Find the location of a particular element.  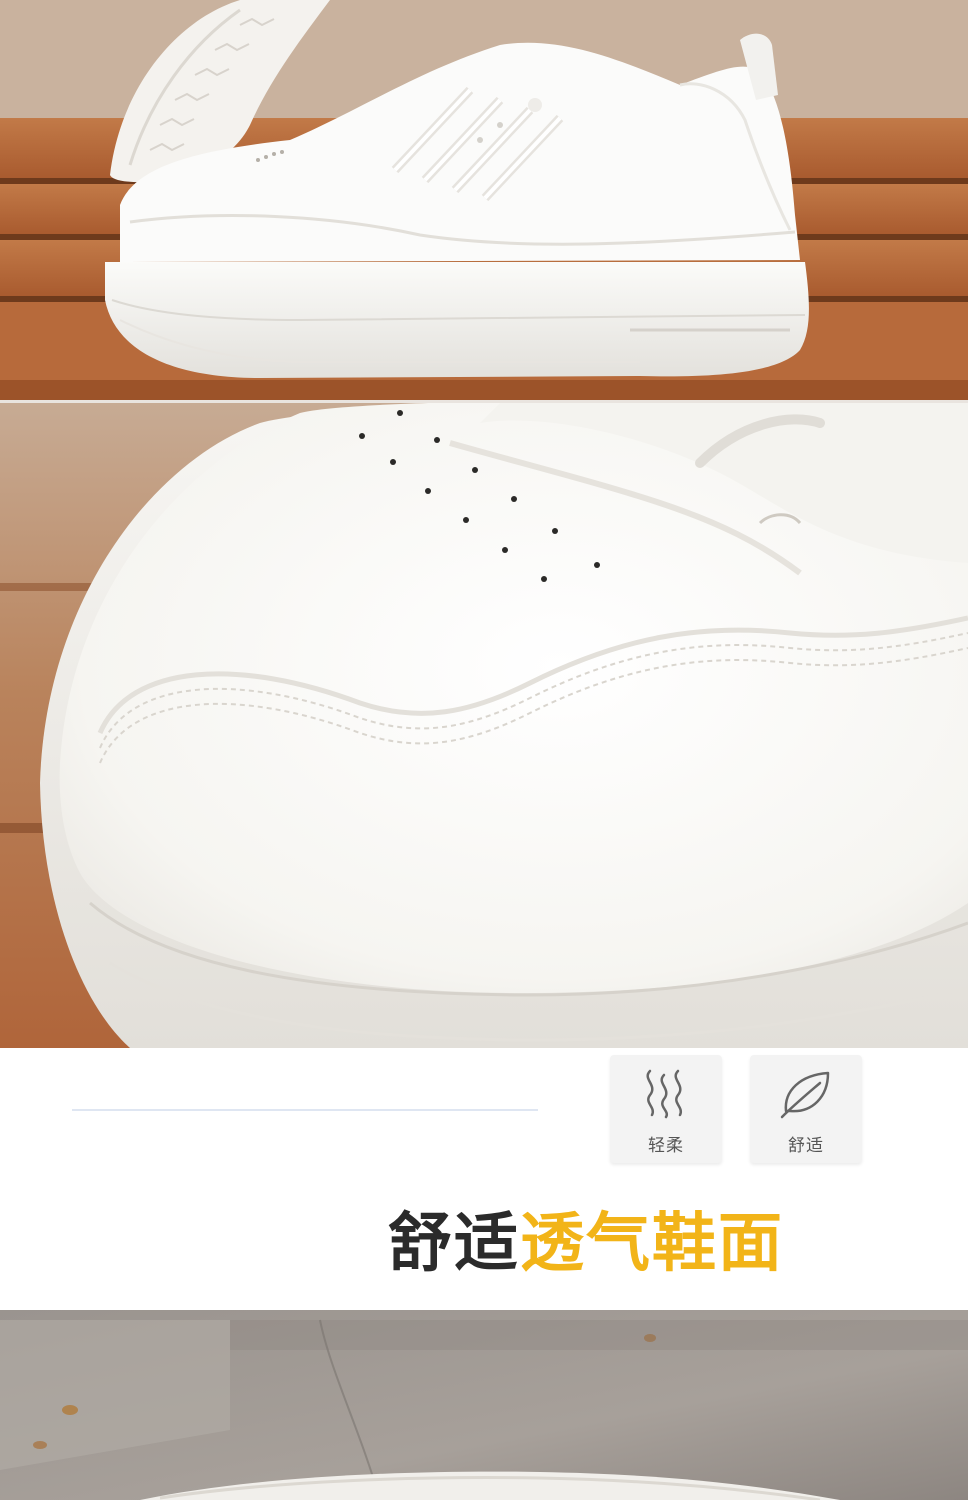

sneaker-bottom-photo is located at coordinates (484, 1405).